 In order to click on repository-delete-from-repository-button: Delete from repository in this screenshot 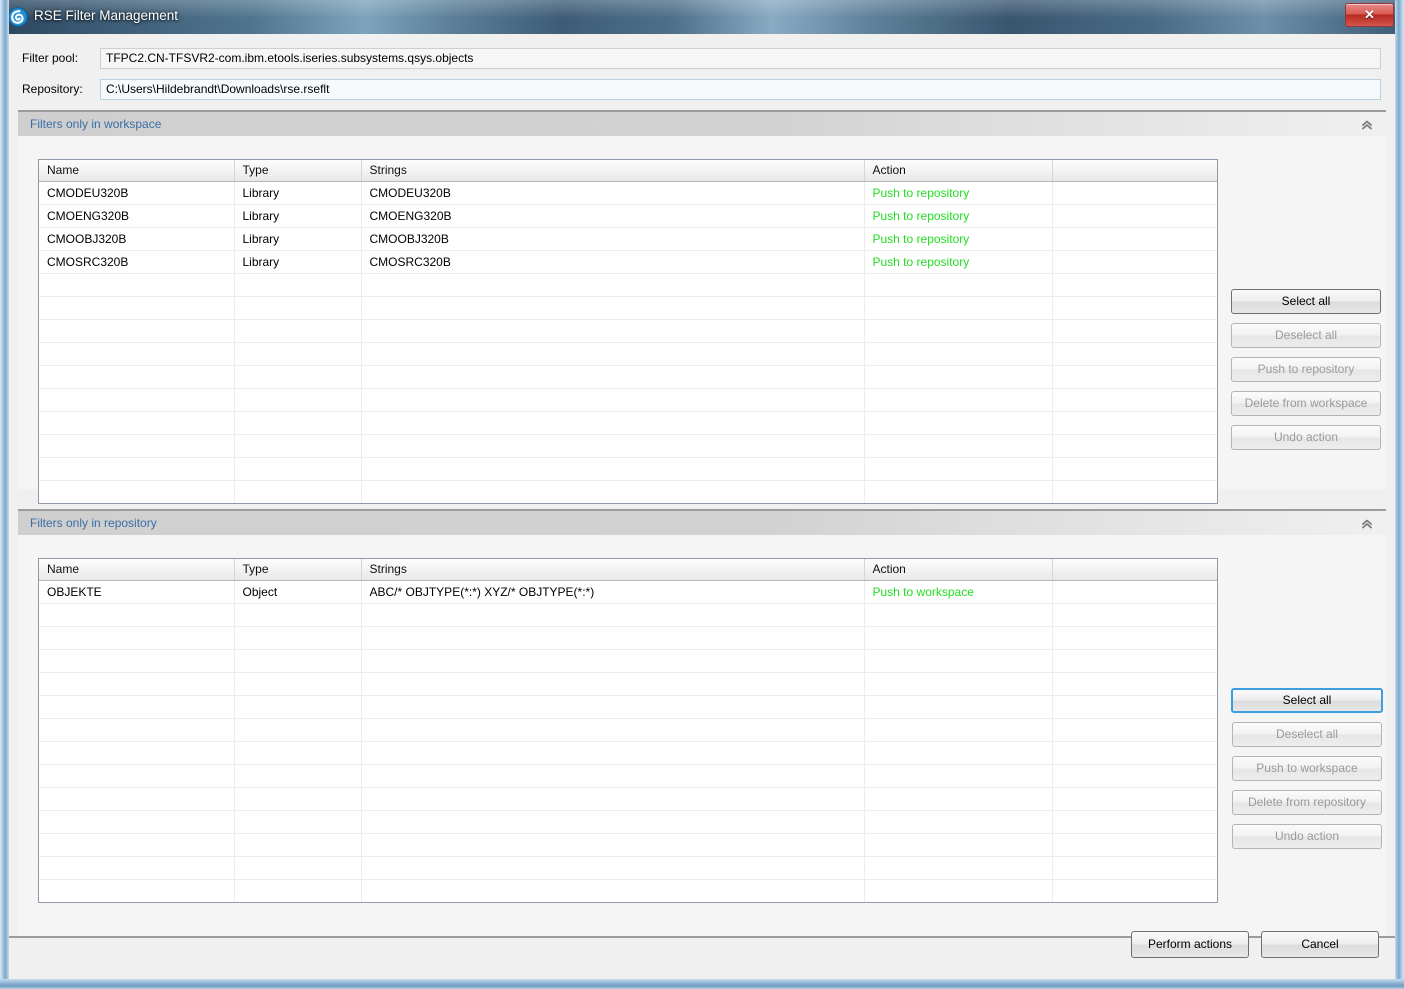, I will do `click(1307, 802)`.